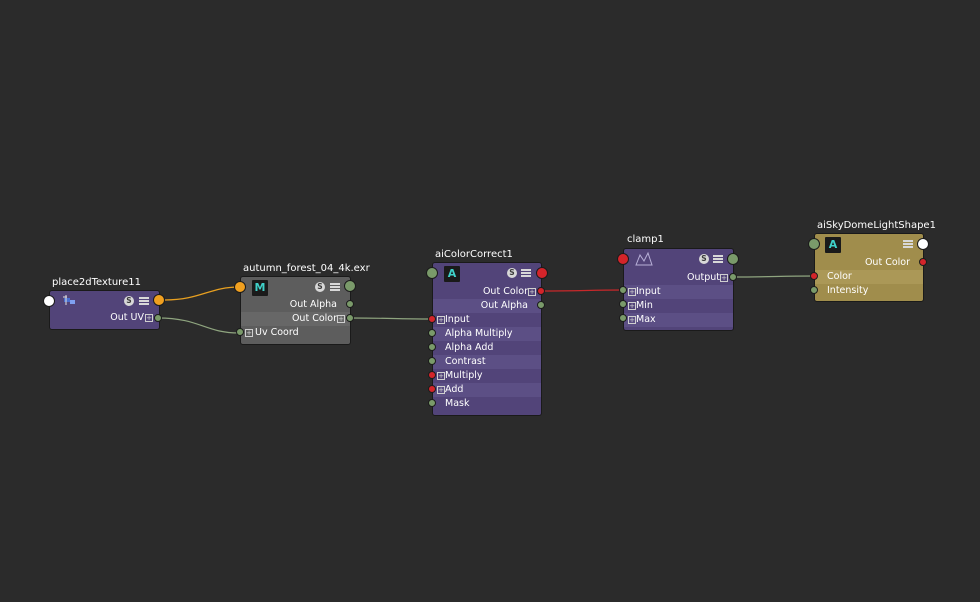 This screenshot has height=602, width=980. I want to click on attr-row-out-alpha: Out Alpha, so click(487, 306).